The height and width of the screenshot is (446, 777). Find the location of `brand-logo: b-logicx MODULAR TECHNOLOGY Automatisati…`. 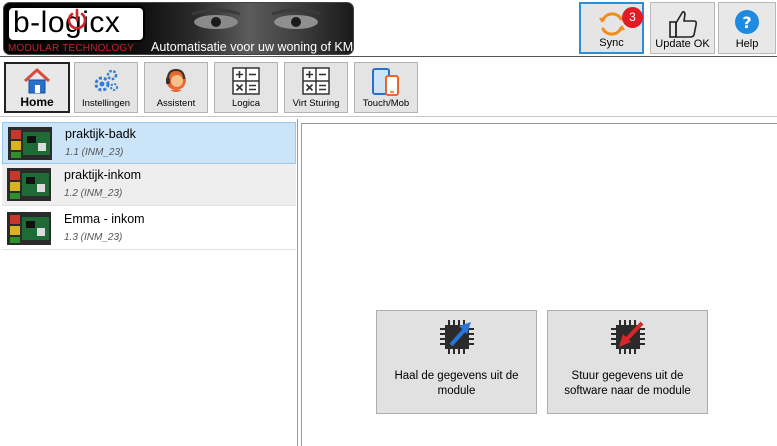

brand-logo: b-logicx MODULAR TECHNOLOGY Automatisati… is located at coordinates (178, 28).